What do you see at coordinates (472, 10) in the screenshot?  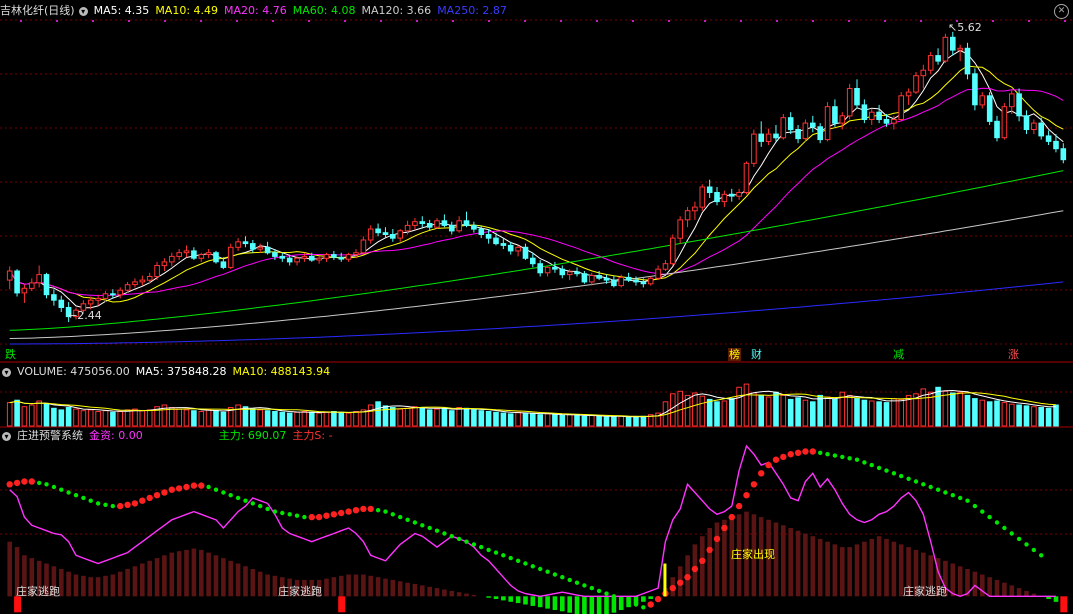 I see `ma250-label: MA250: 2.87` at bounding box center [472, 10].